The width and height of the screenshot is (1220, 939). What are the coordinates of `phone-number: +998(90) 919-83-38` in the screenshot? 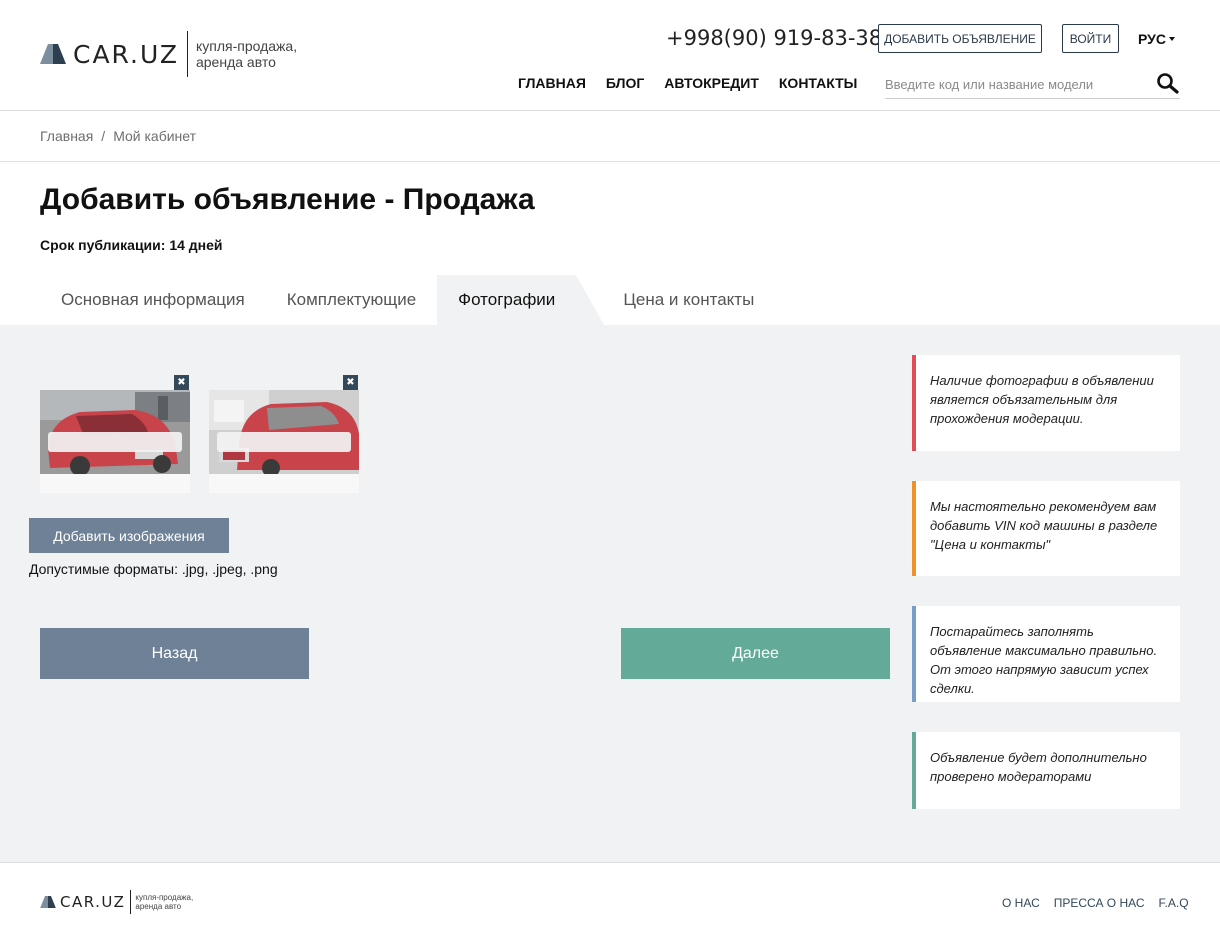 It's located at (774, 38).